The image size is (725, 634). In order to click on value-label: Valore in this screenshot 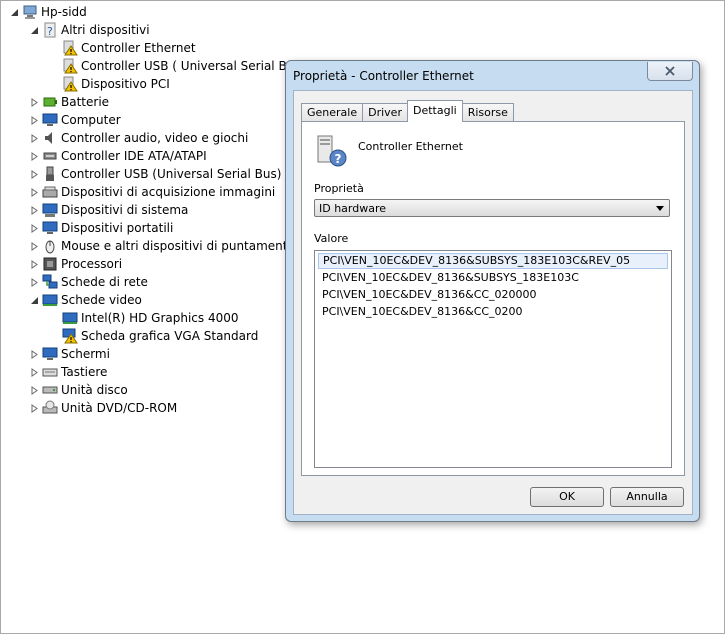, I will do `click(331, 238)`.